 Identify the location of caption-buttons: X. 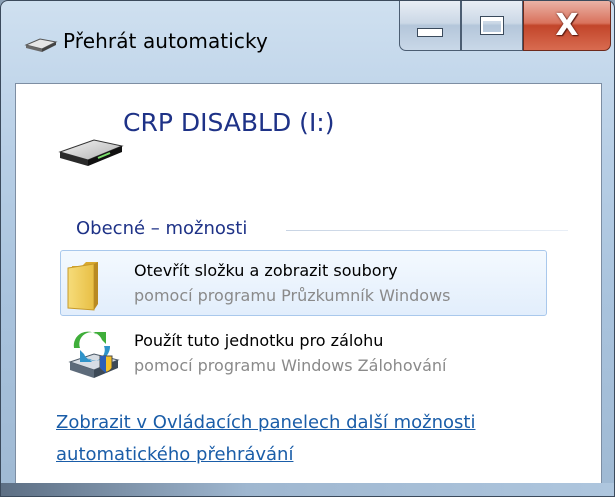
(505, 27).